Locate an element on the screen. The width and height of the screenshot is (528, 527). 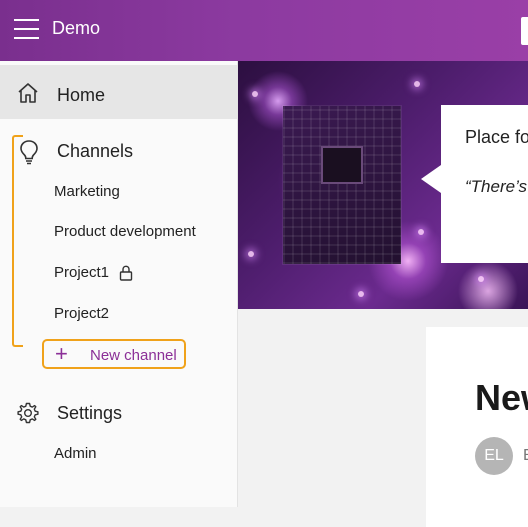
sidebar-item-channels: Channels is located at coordinates (118, 152).